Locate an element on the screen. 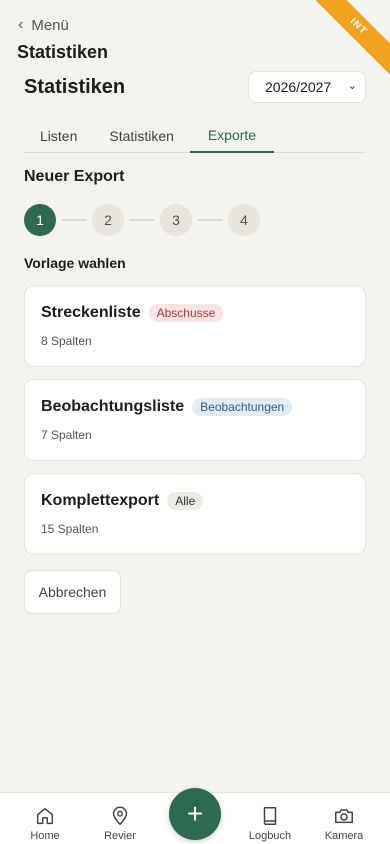  nav-logbuch: Logbuch is located at coordinates (270, 823).